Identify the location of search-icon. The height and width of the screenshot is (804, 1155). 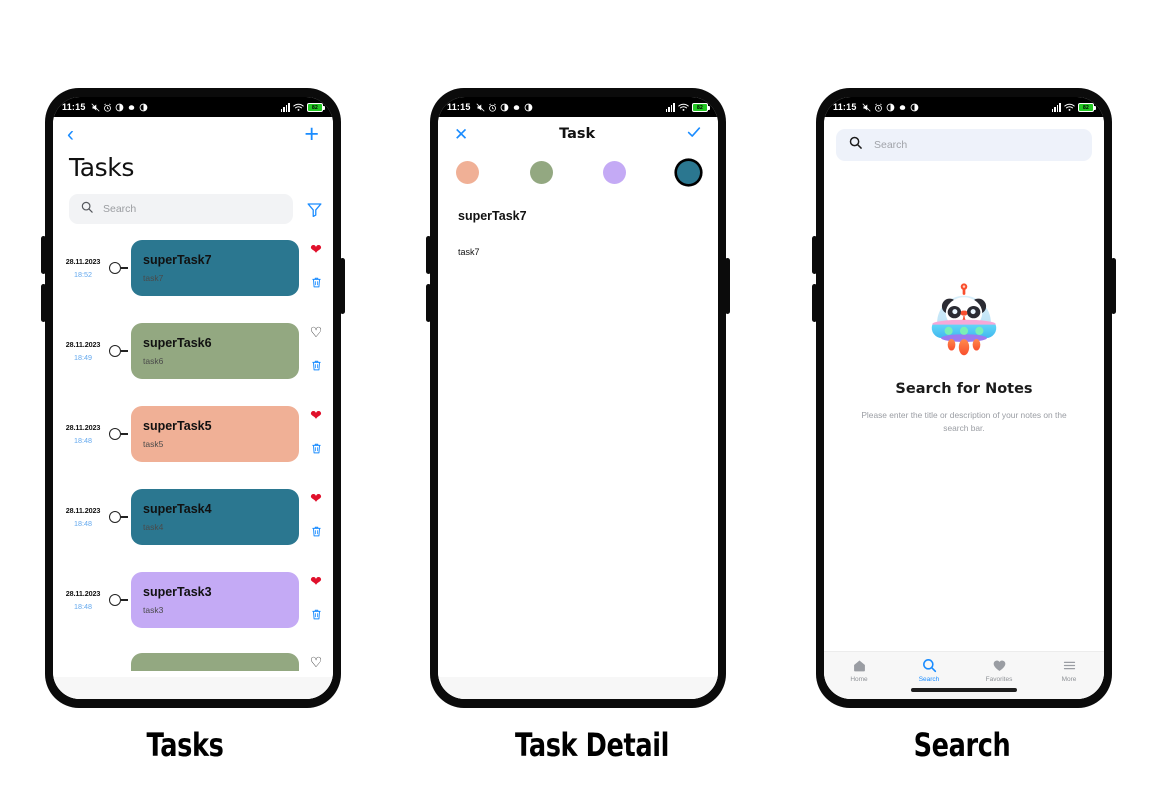
(855, 145).